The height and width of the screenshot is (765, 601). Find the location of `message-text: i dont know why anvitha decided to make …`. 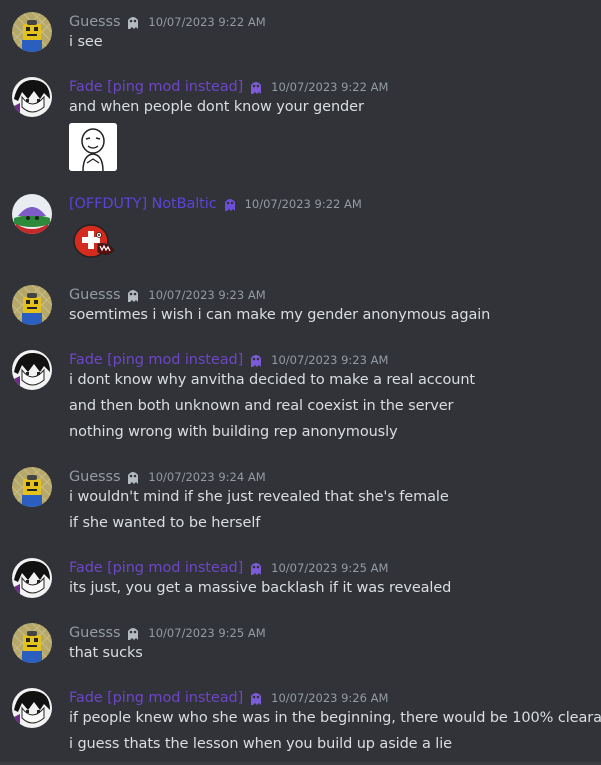

message-text: i dont know why anvitha decided to make … is located at coordinates (272, 380).